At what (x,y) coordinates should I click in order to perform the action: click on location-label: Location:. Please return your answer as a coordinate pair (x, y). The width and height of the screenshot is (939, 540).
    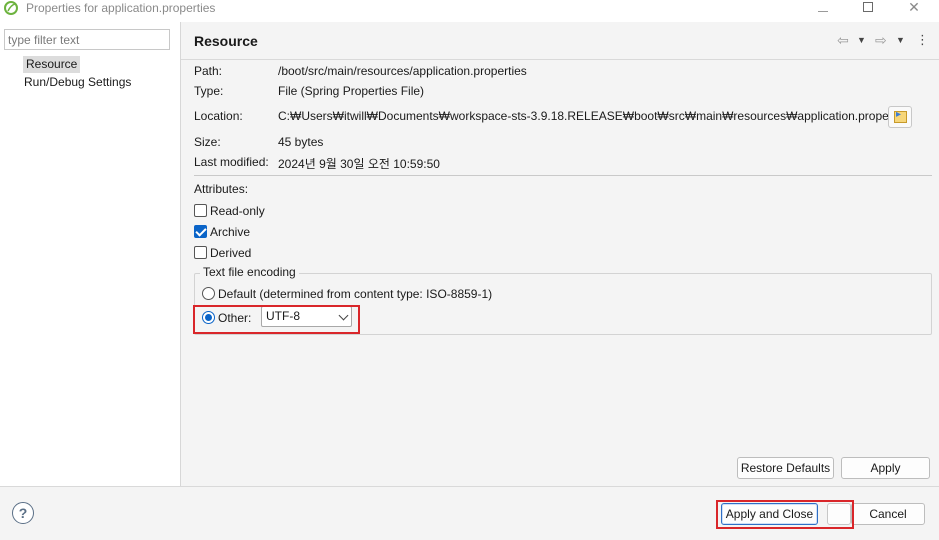
    Looking at the image, I should click on (218, 116).